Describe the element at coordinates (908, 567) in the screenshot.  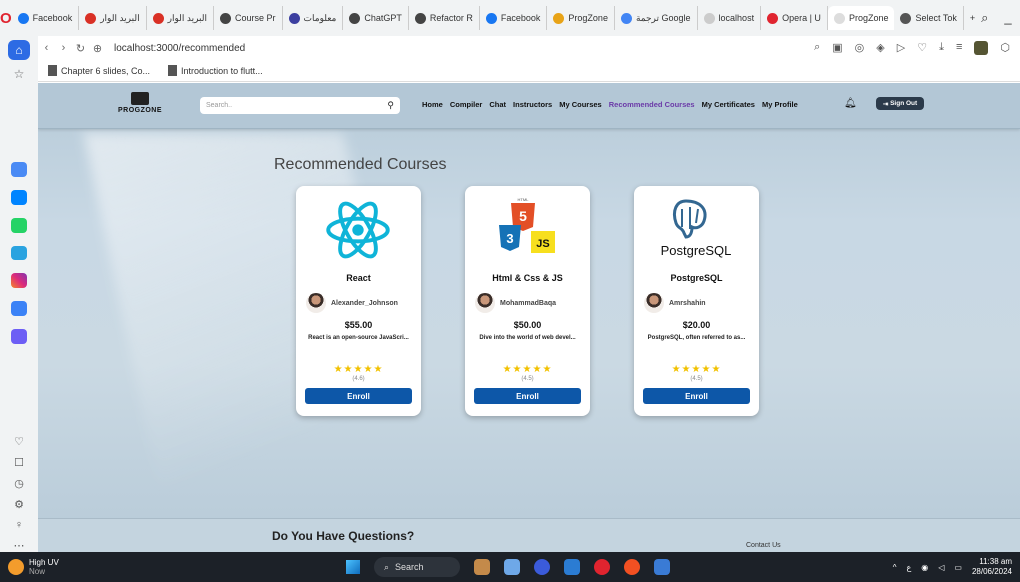
I see `language-indicator: ع` at that location.